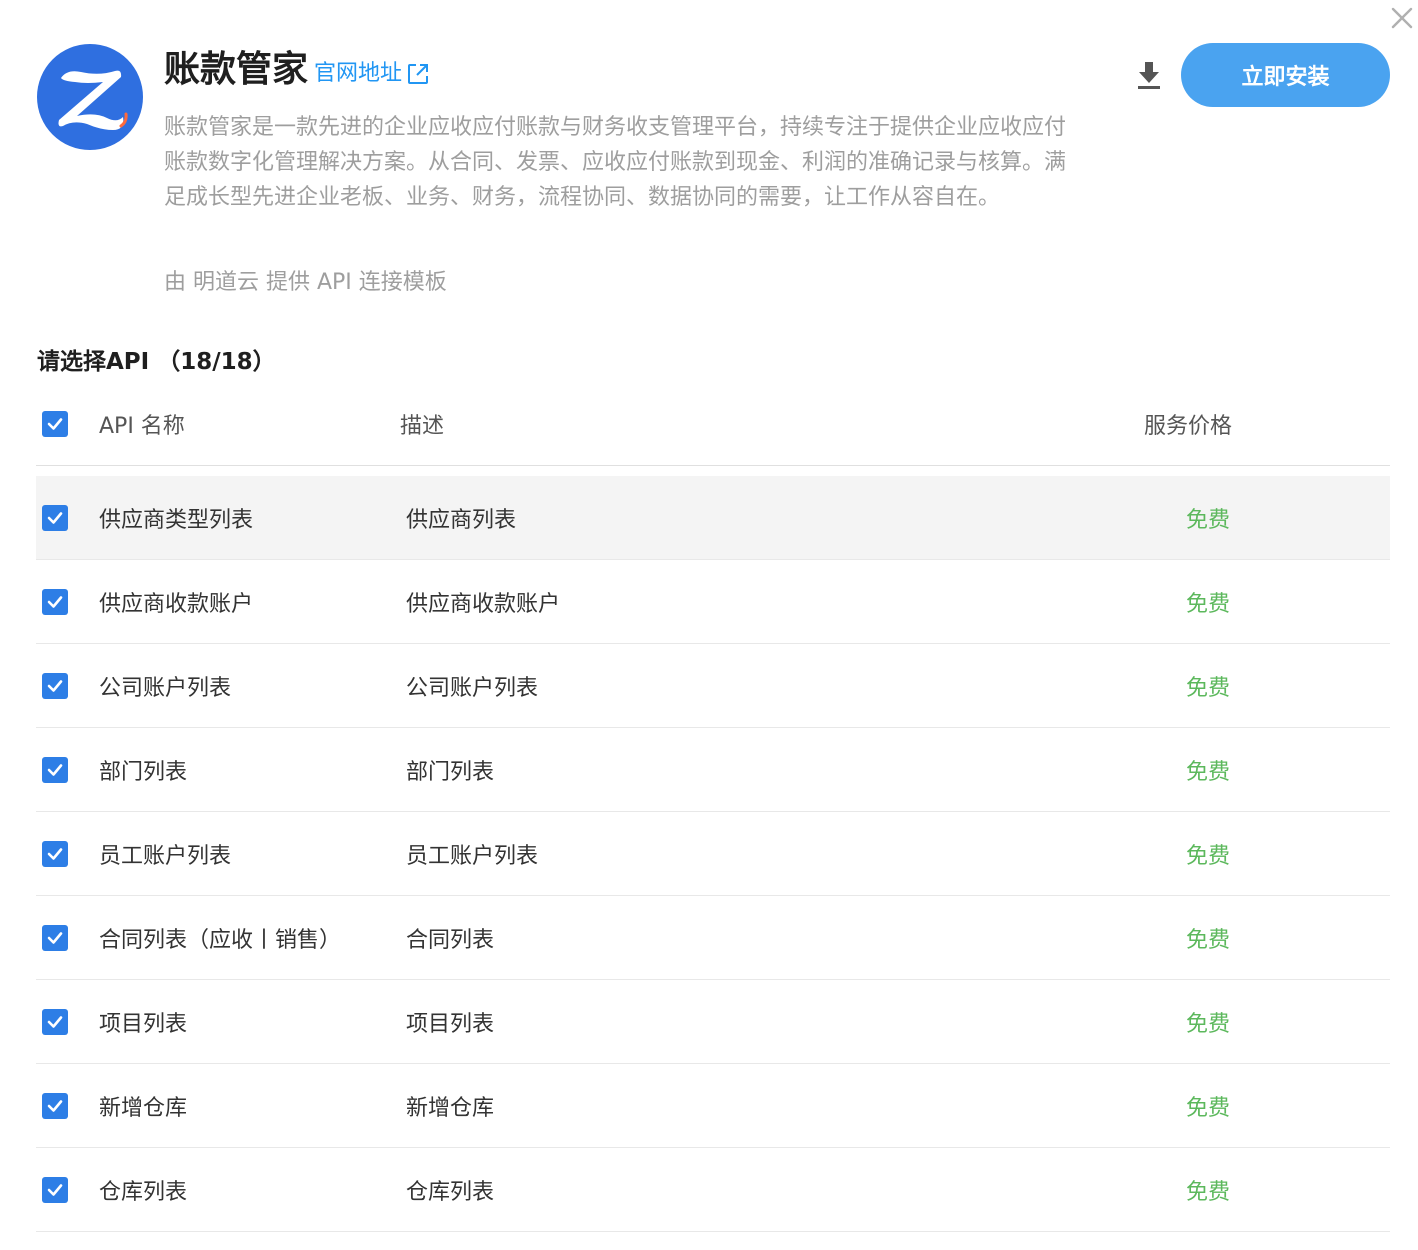 The height and width of the screenshot is (1250, 1418). Describe the element at coordinates (450, 1192) in the screenshot. I see `api-description: 仓库列表` at that location.